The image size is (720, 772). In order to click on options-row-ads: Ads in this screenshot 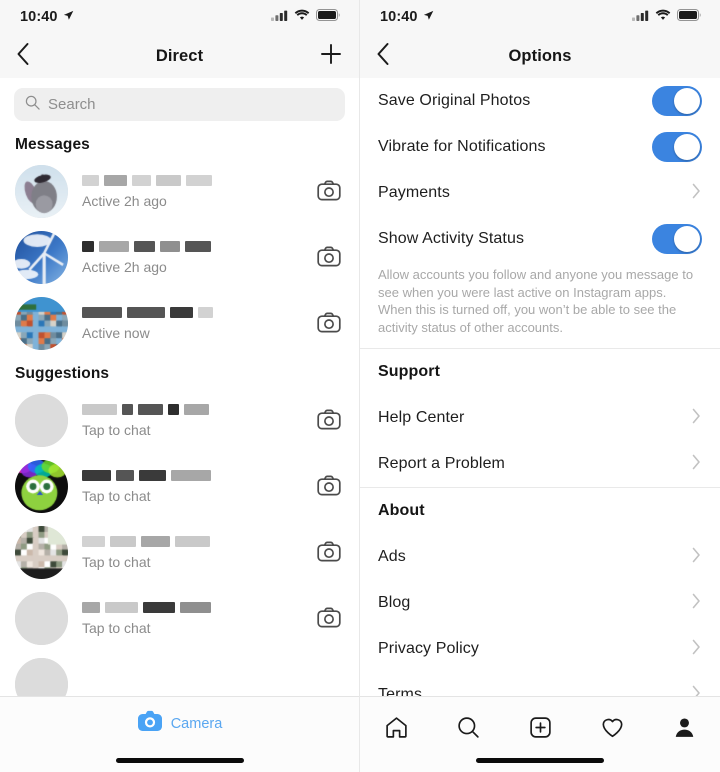, I will do `click(540, 557)`.